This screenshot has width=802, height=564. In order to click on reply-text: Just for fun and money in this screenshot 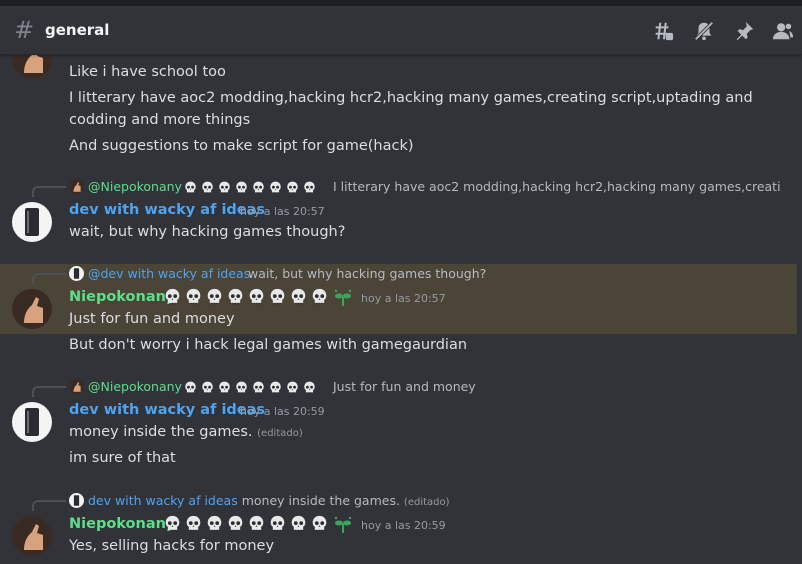, I will do `click(404, 386)`.